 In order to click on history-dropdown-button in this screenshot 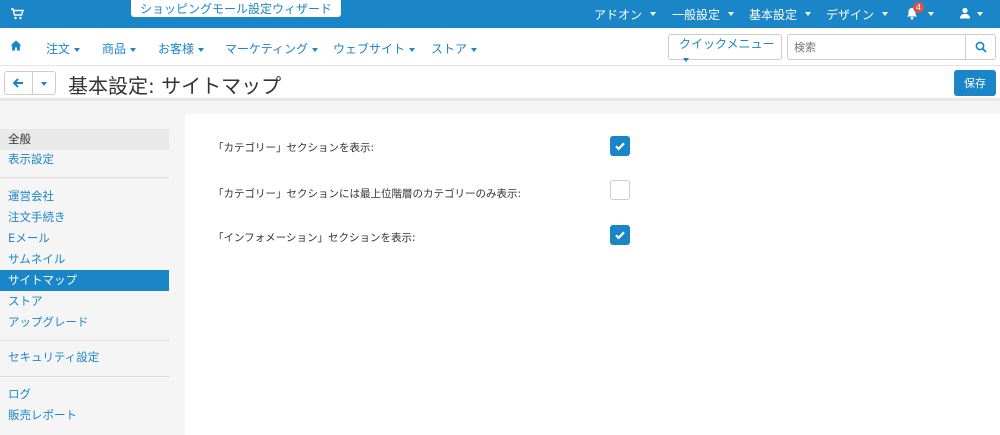, I will do `click(44, 83)`.